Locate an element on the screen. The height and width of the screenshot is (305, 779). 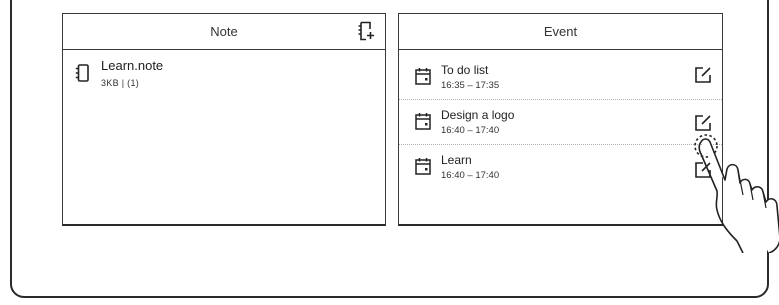
event-panel-header: Event is located at coordinates (560, 32).